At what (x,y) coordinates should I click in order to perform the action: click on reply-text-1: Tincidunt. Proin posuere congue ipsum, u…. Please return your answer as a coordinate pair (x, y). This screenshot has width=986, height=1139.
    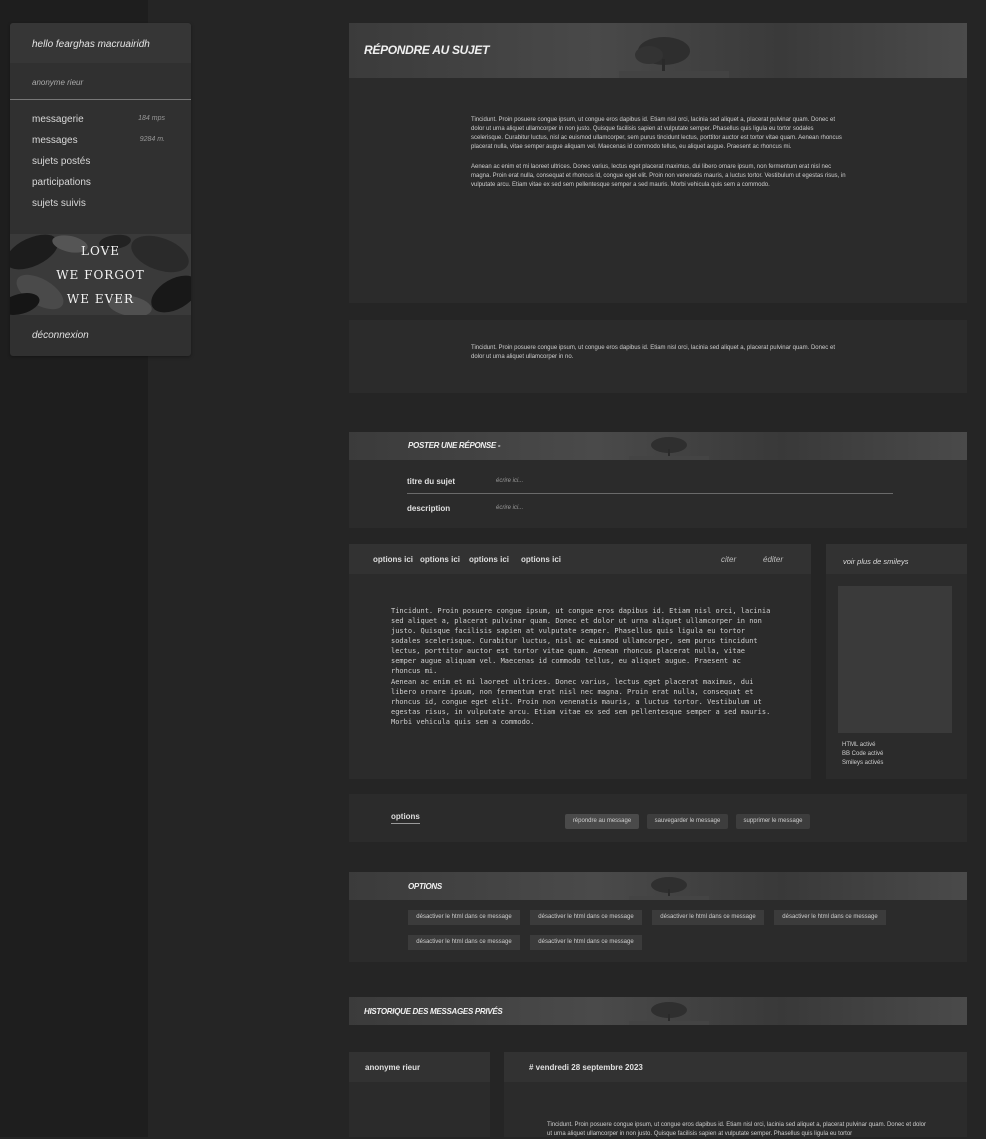
    Looking at the image, I should click on (656, 133).